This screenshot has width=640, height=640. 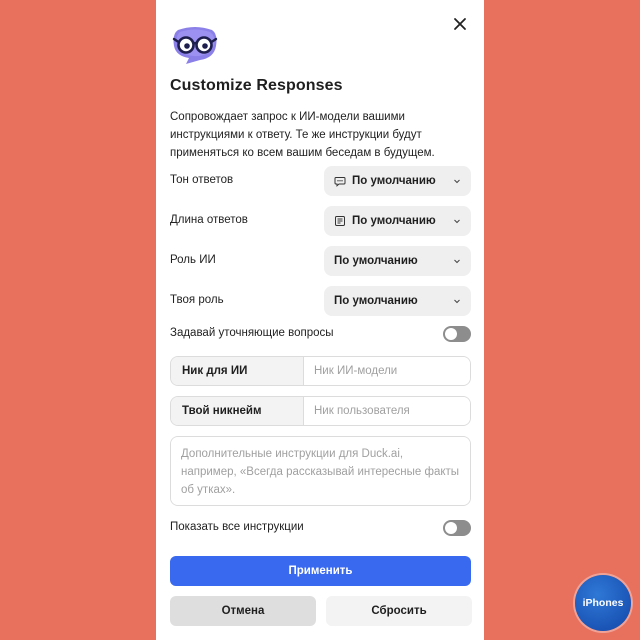 What do you see at coordinates (387, 411) in the screenshot?
I see `user-nickname-input` at bounding box center [387, 411].